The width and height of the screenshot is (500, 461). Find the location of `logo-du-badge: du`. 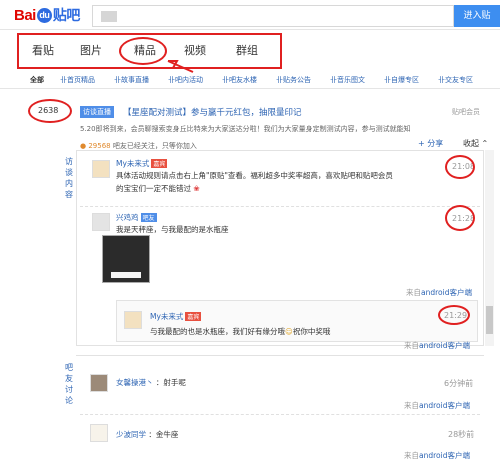

logo-du-badge: du is located at coordinates (44, 15).